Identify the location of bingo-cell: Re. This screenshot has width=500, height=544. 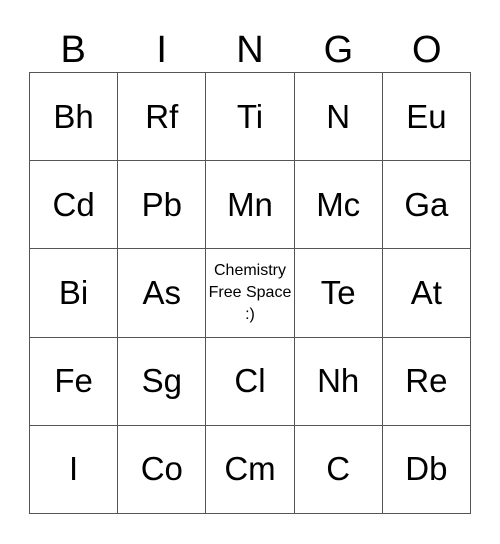
(426, 381).